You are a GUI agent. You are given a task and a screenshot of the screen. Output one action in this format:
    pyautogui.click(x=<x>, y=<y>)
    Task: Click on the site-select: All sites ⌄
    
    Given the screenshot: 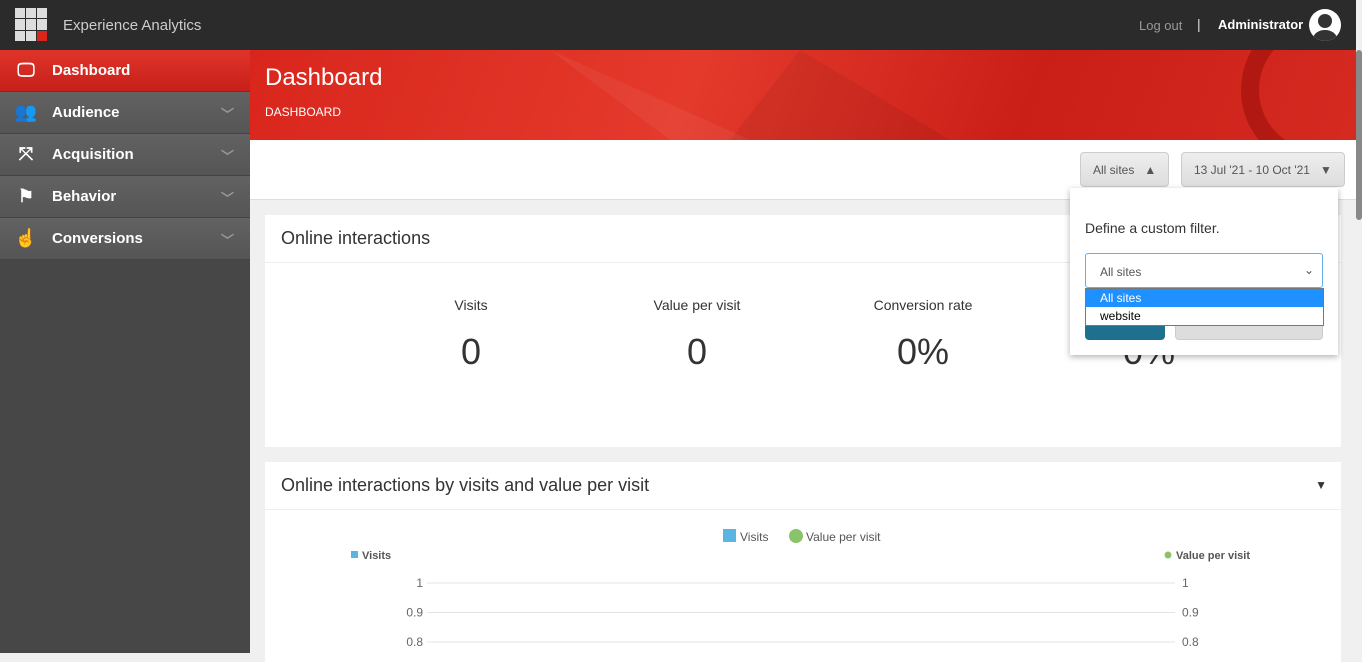 What is the action you would take?
    pyautogui.click(x=1204, y=270)
    